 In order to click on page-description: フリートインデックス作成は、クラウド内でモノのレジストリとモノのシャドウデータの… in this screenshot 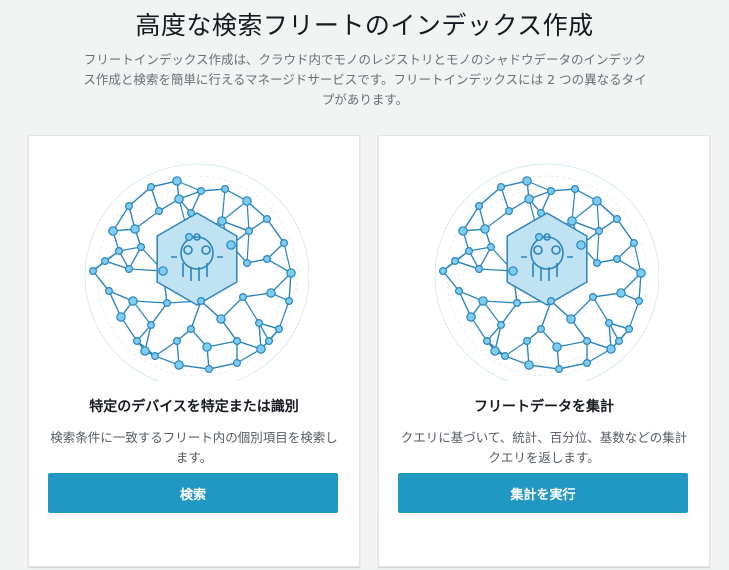, I will do `click(365, 79)`.